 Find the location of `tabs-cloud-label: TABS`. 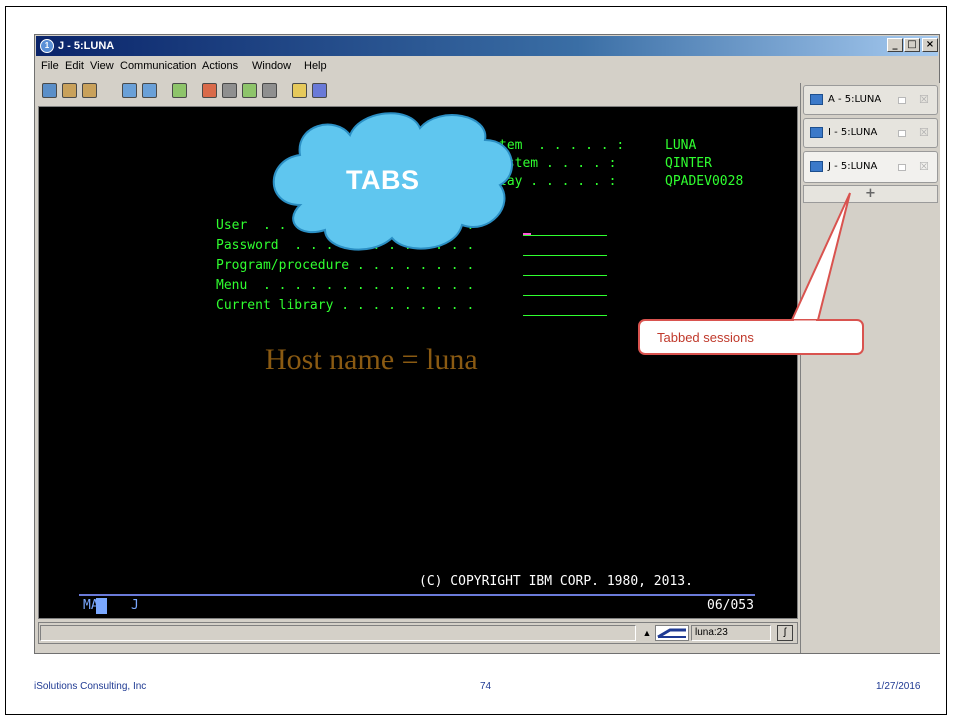

tabs-cloud-label: TABS is located at coordinates (383, 180).